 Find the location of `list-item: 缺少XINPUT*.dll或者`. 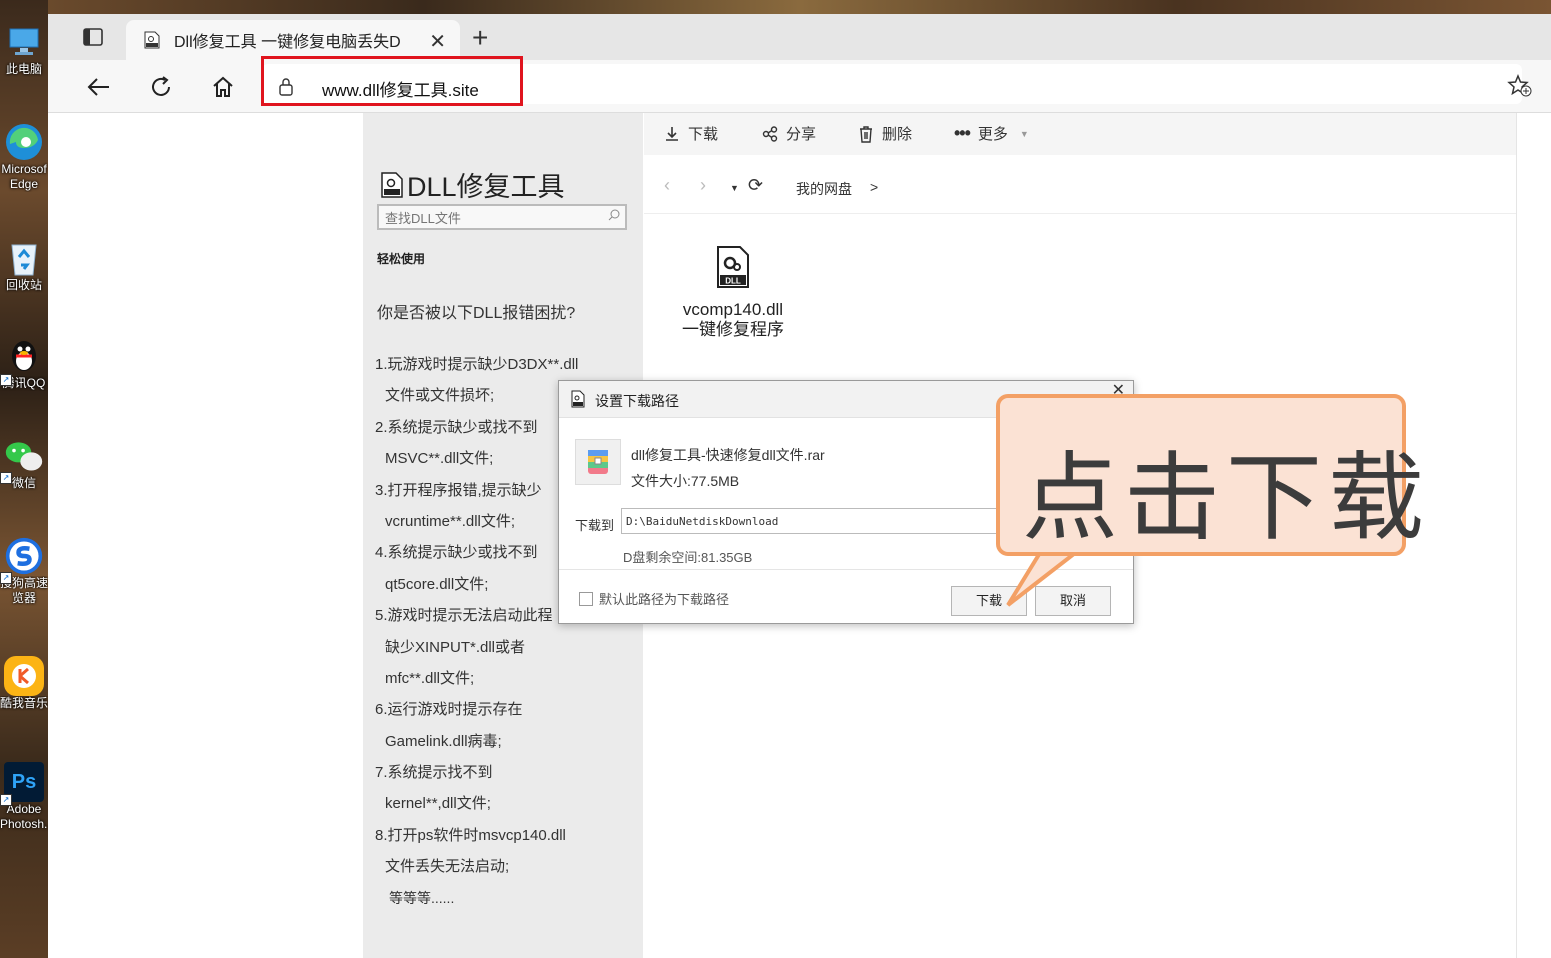

list-item: 缺少XINPUT*.dll或者 is located at coordinates (455, 647).